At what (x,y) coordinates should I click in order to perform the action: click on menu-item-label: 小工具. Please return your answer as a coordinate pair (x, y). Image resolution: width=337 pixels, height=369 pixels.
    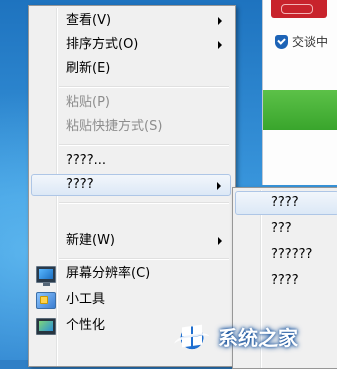
    Looking at the image, I should click on (86, 299).